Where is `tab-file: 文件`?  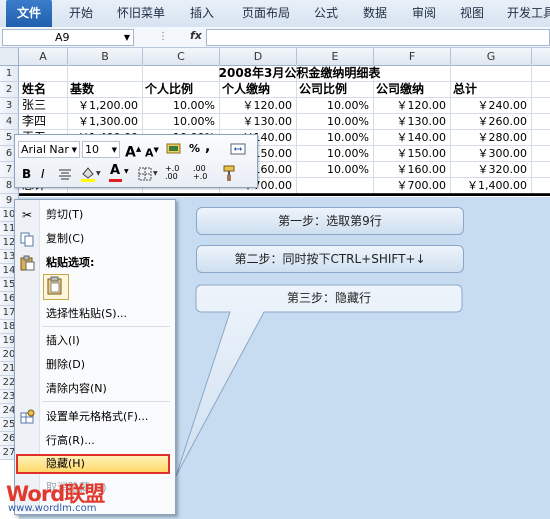
tab-file: 文件 is located at coordinates (29, 13).